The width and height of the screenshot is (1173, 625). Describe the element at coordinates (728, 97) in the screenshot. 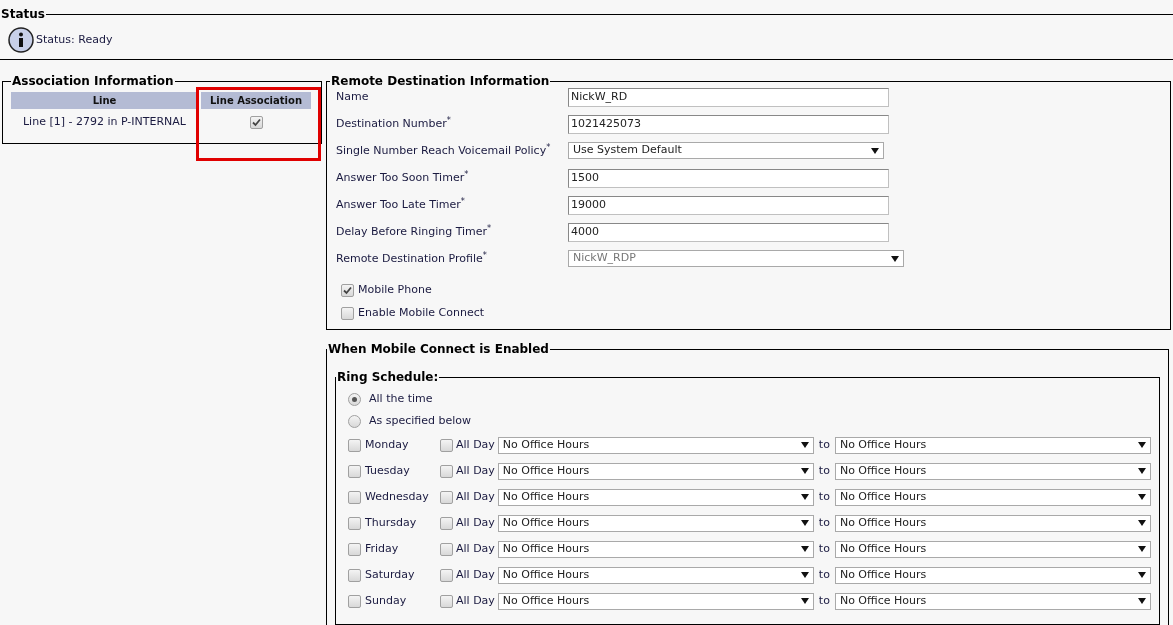

I see `input-field: NickW_RD` at that location.